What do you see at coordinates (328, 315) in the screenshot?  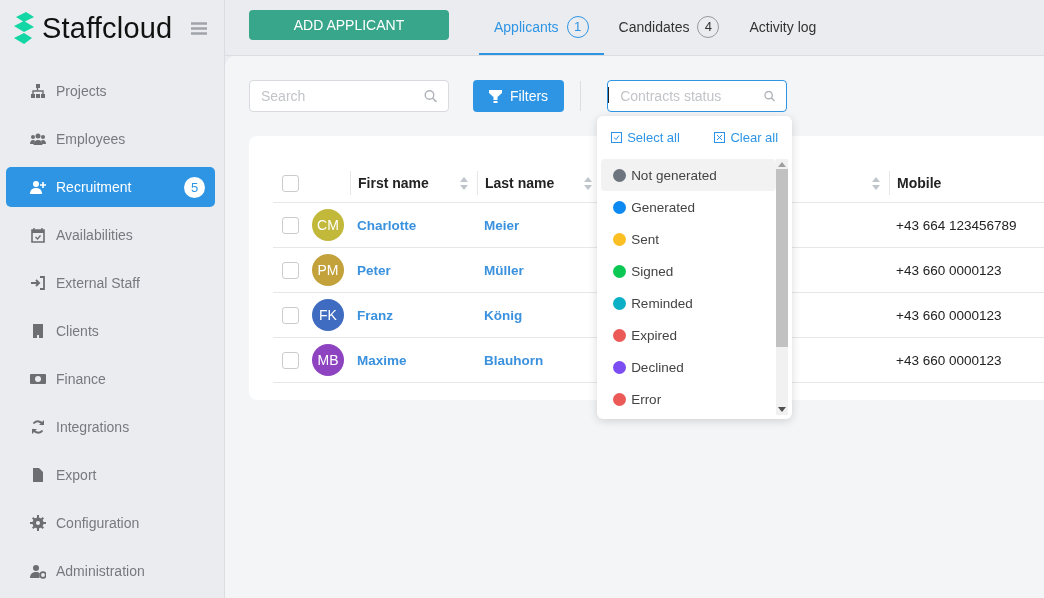 I see `avatar: FK` at bounding box center [328, 315].